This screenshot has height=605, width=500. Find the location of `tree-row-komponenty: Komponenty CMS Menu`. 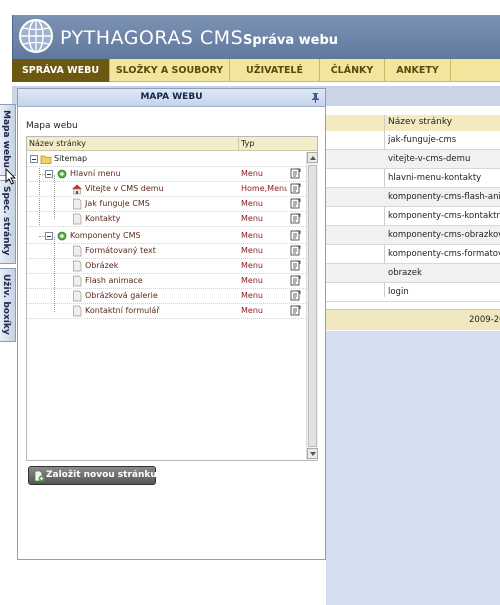

tree-row-komponenty: Komponenty CMS Menu is located at coordinates (166, 236).